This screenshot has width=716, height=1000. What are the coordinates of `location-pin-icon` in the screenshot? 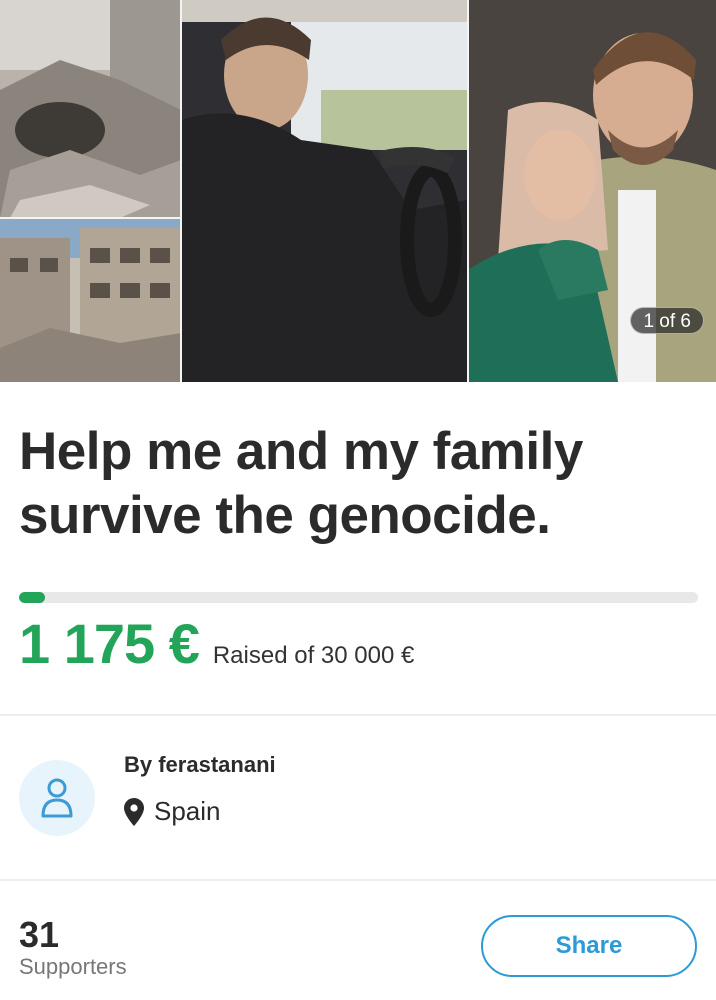 It's located at (134, 811).